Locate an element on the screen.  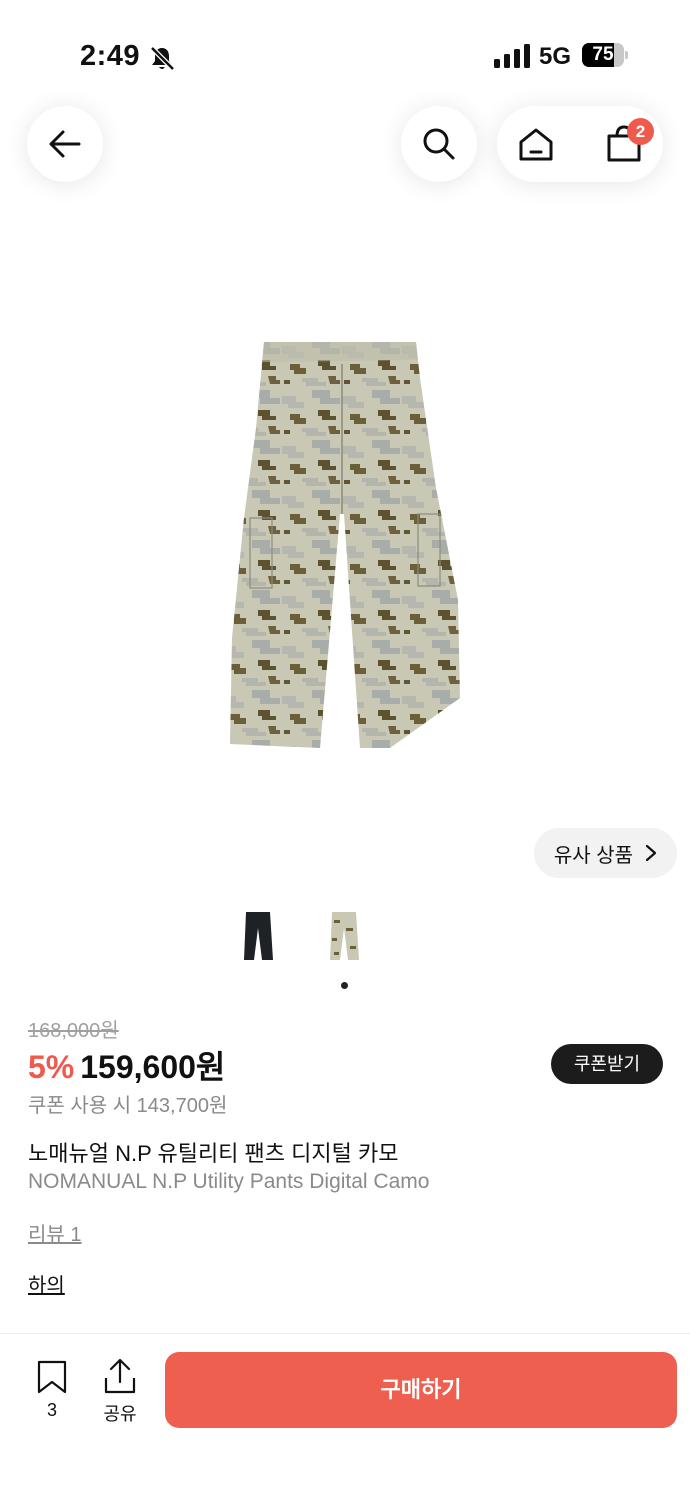
share-label: 공유 is located at coordinates (120, 1414).